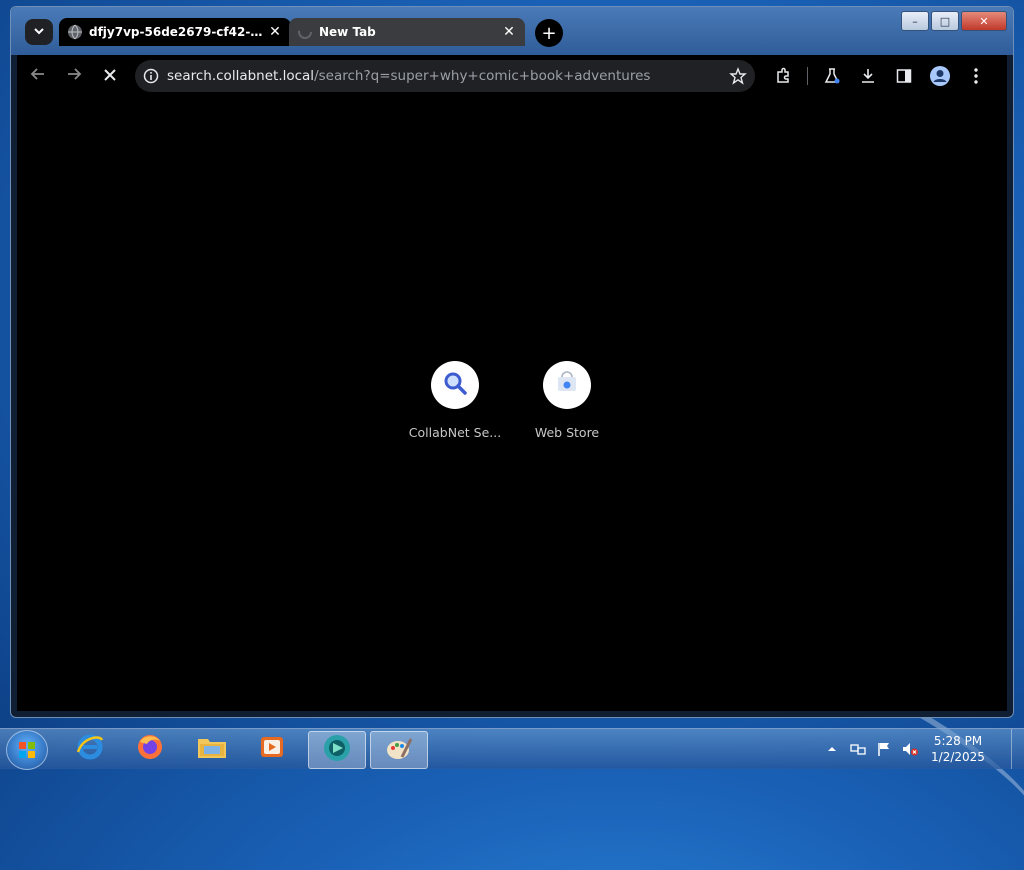 The width and height of the screenshot is (1024, 870). What do you see at coordinates (75, 32) in the screenshot?
I see `globe-icon` at bounding box center [75, 32].